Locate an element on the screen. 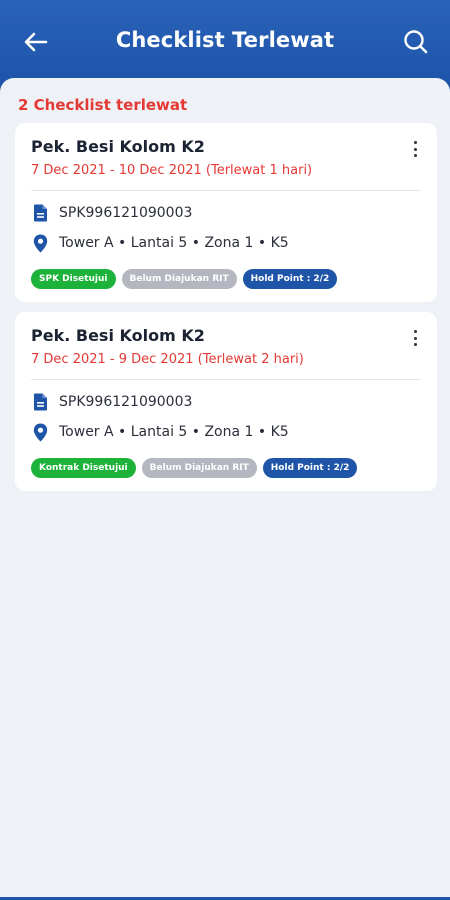  search-icon is located at coordinates (416, 42).